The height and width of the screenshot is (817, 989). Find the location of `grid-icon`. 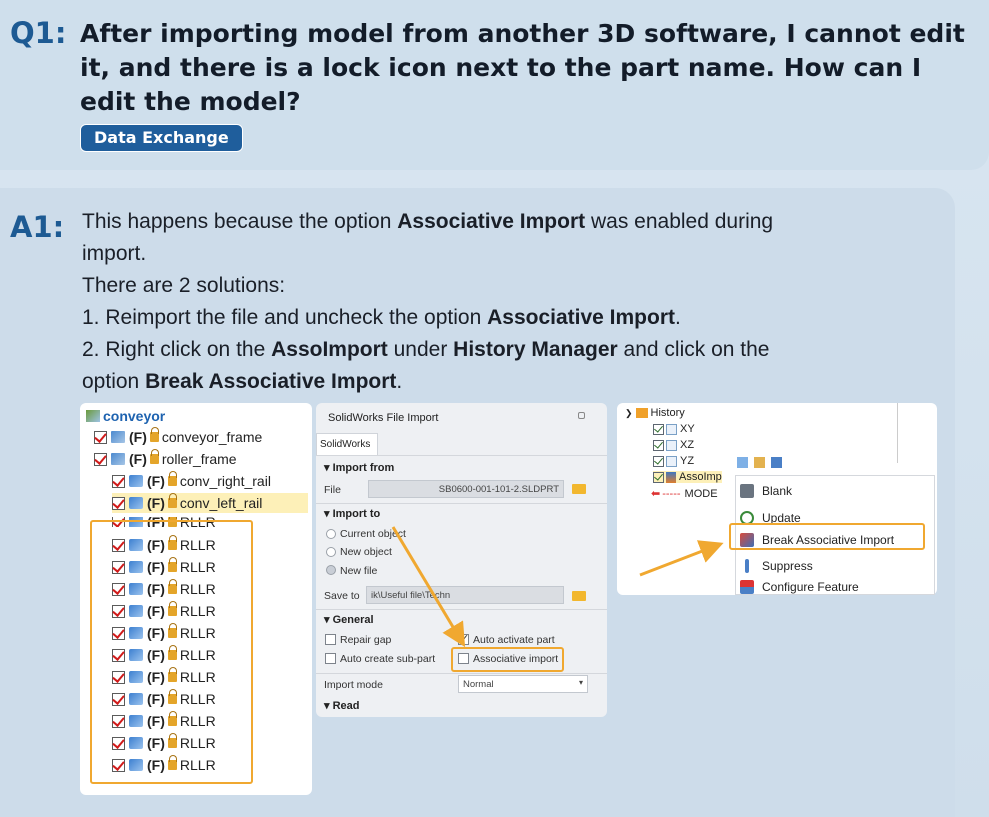

grid-icon is located at coordinates (776, 462).